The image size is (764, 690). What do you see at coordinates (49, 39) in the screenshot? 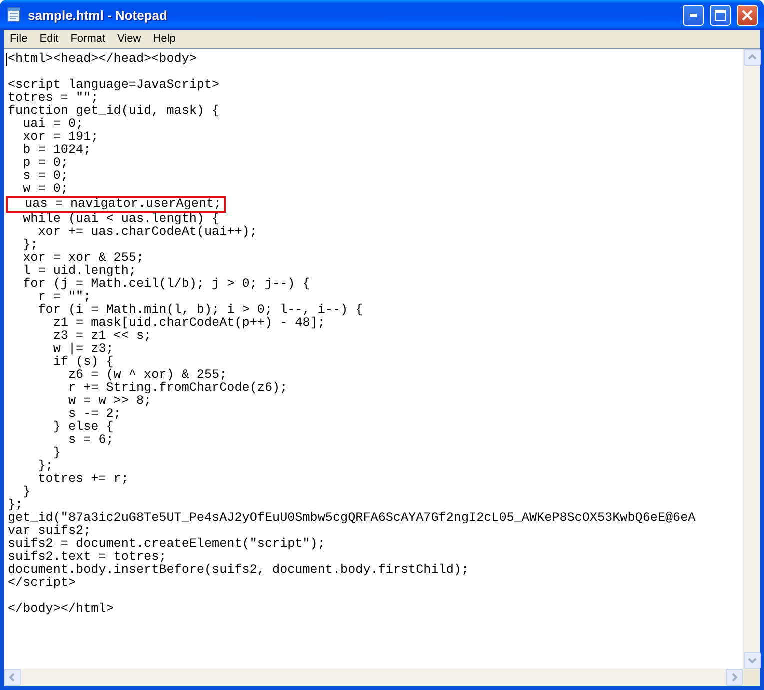
I see `menu-item: Edit` at bounding box center [49, 39].